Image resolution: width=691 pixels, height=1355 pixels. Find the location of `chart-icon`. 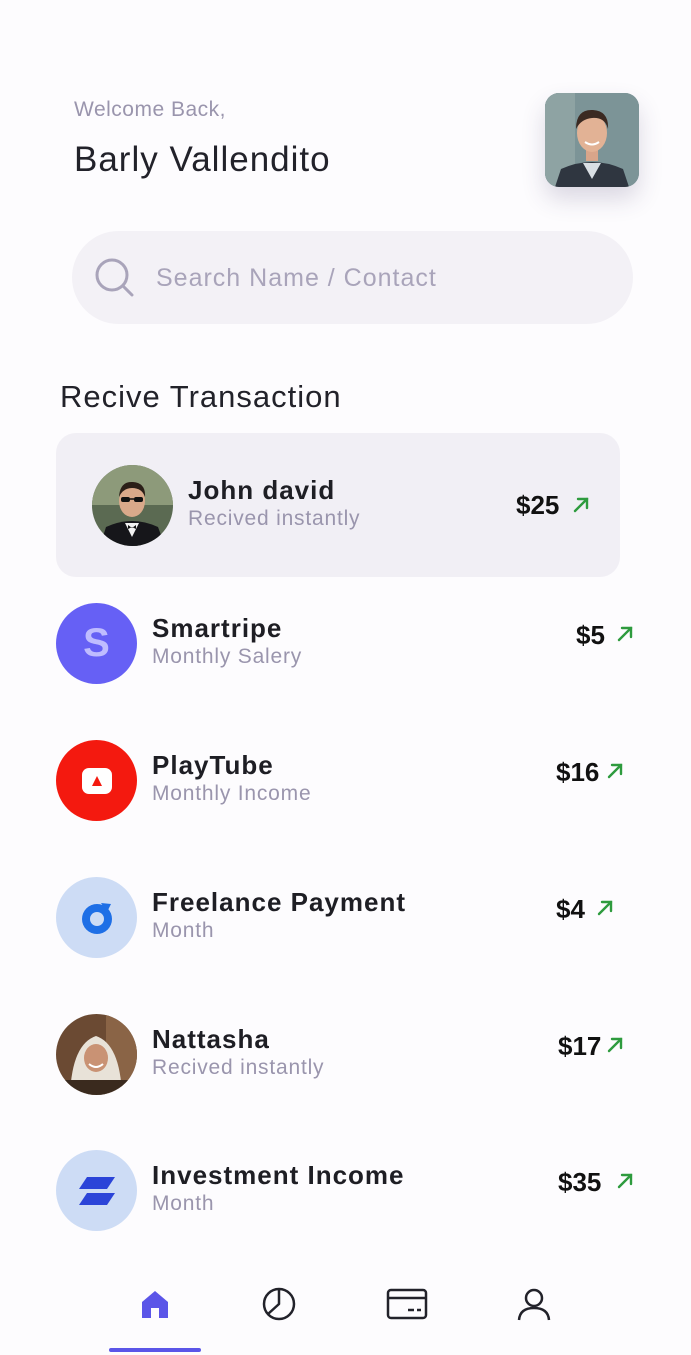

chart-icon is located at coordinates (279, 1304).